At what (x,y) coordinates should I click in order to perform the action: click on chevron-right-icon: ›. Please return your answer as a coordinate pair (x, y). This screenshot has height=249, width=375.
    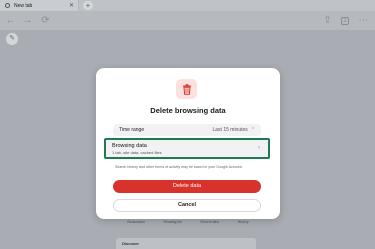
    Looking at the image, I should click on (259, 148).